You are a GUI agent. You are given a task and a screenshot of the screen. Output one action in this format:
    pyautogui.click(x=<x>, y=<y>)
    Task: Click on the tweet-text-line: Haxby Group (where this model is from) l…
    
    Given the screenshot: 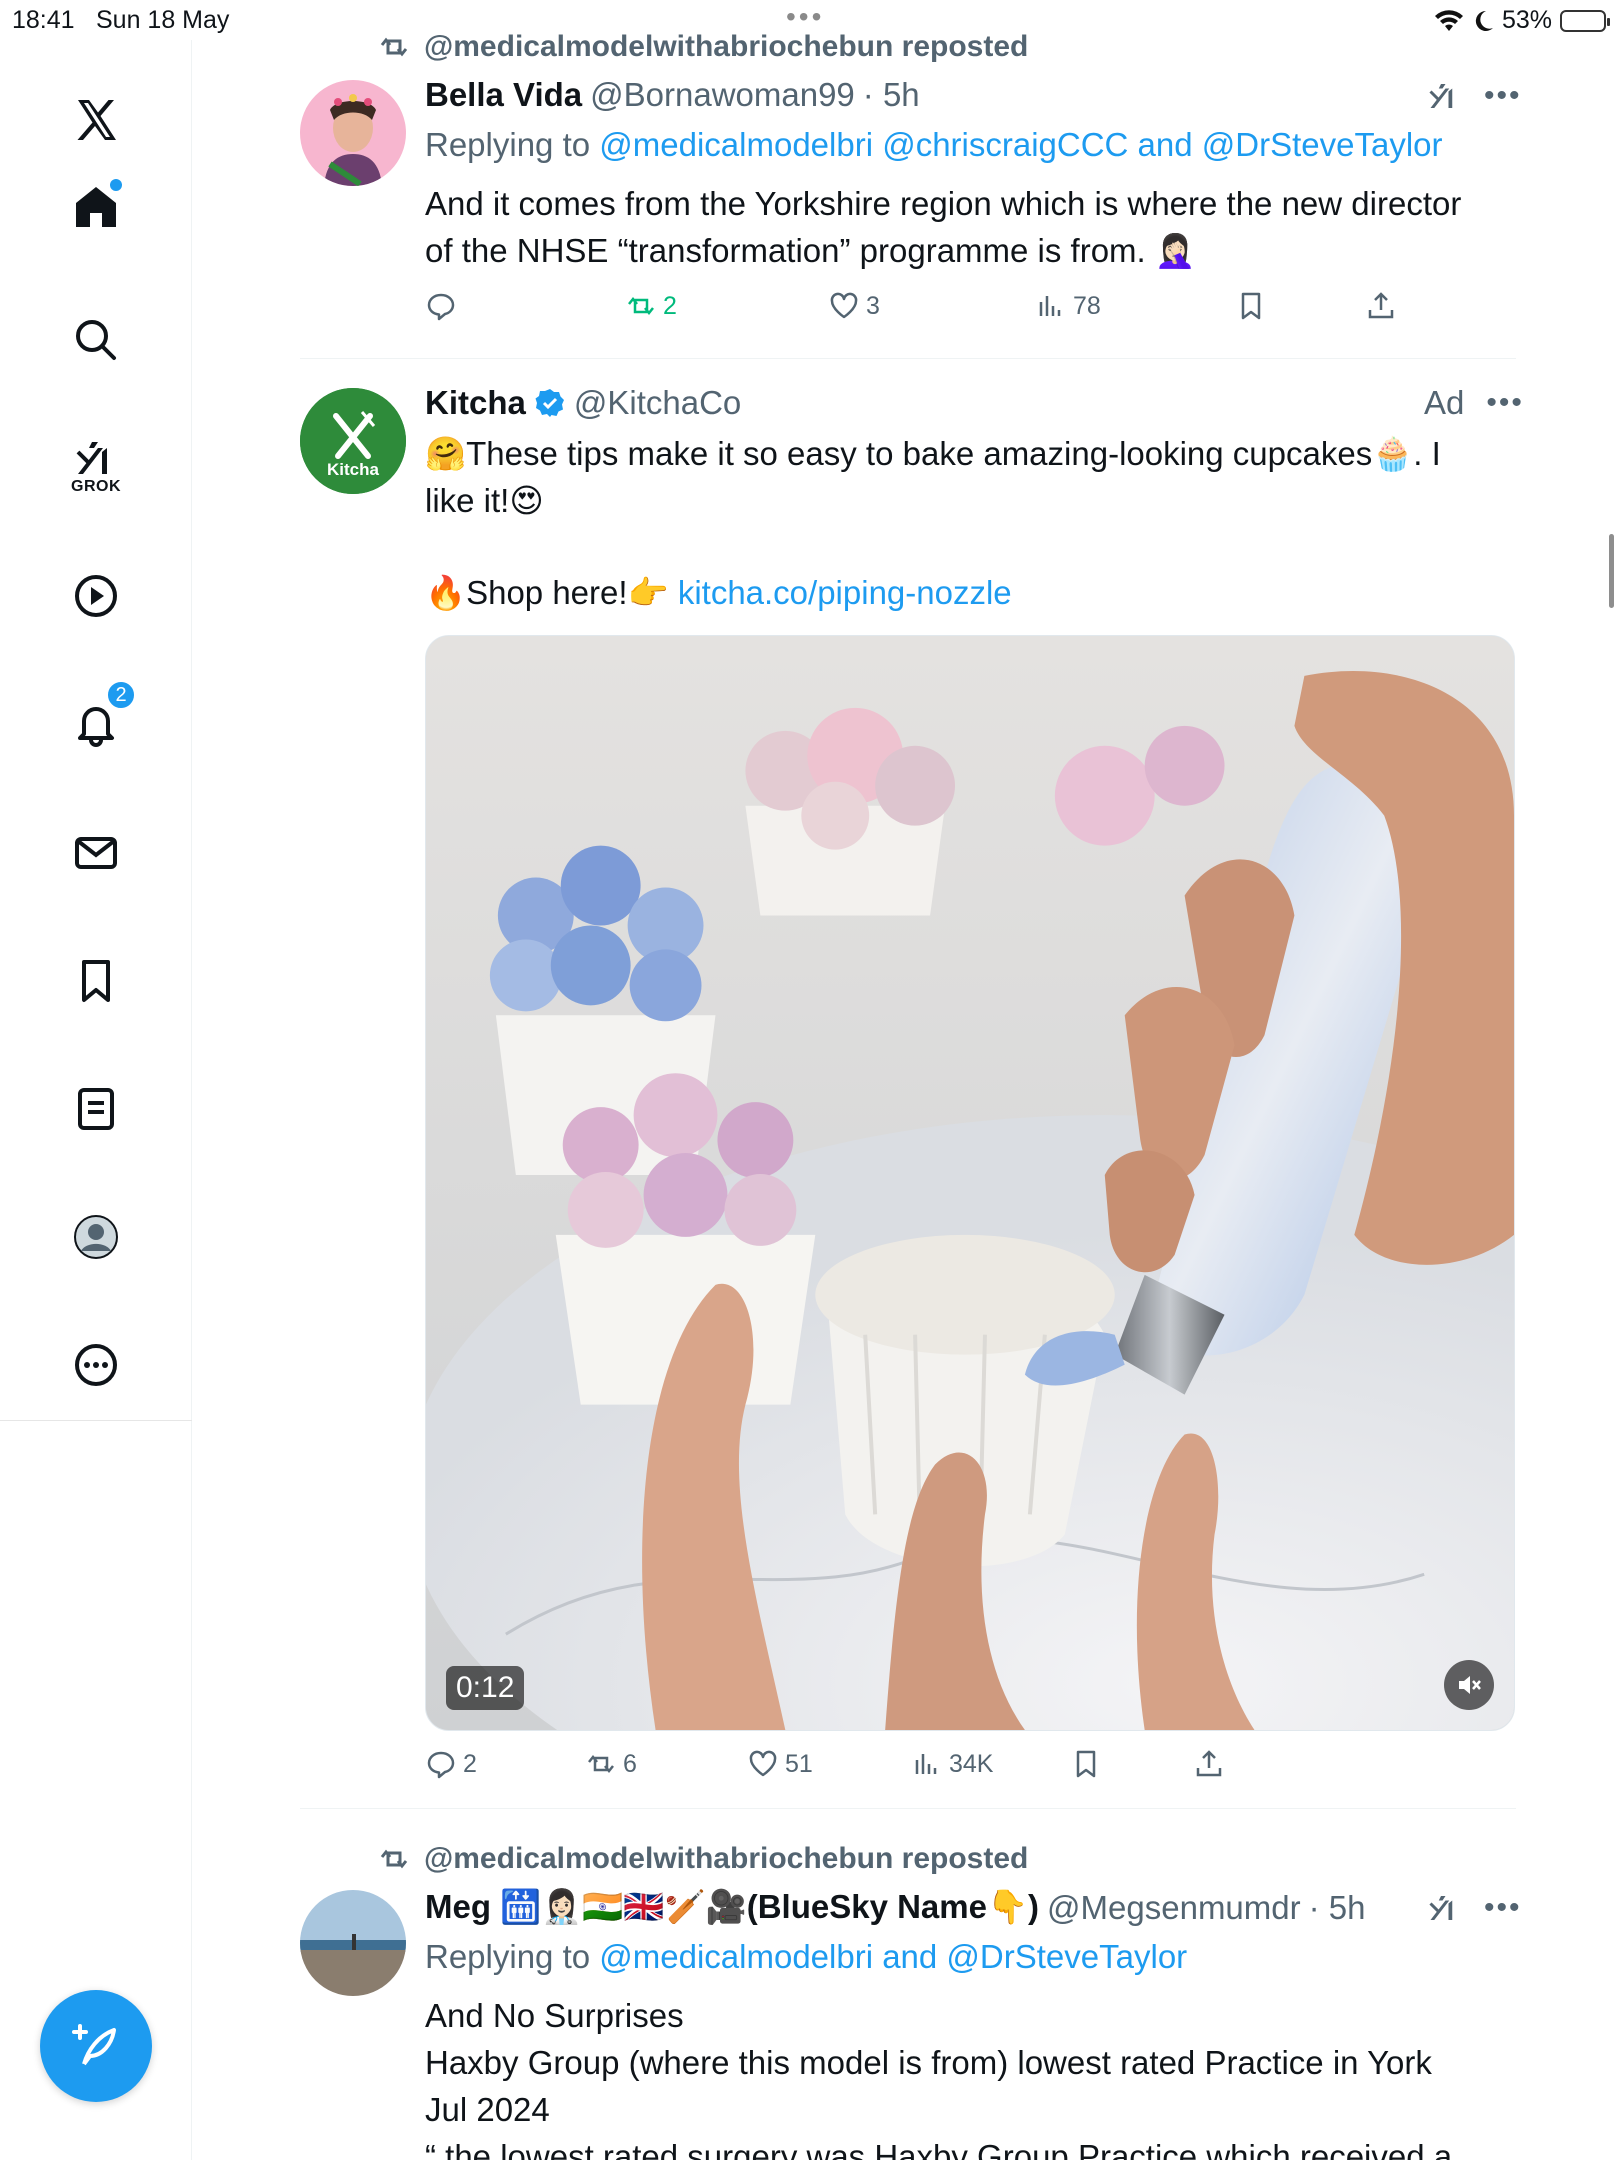 What is the action you would take?
    pyautogui.click(x=928, y=2062)
    